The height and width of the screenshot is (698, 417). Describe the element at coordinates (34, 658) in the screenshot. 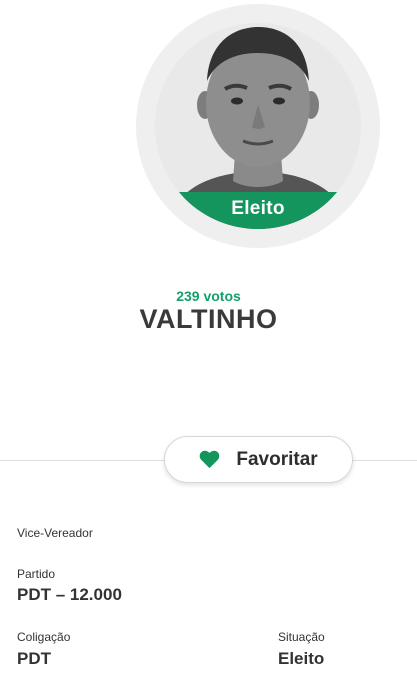

I see `coalition-value: PDT` at that location.